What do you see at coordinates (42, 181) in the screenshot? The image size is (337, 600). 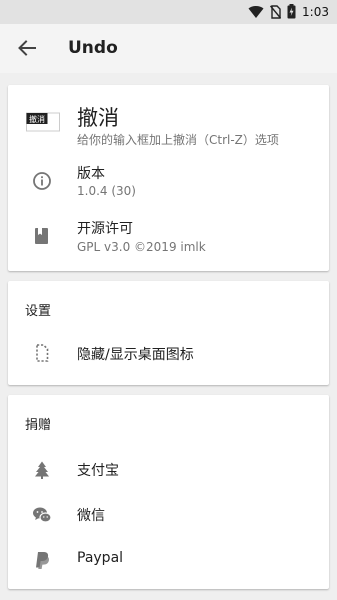 I see `info-icon` at bounding box center [42, 181].